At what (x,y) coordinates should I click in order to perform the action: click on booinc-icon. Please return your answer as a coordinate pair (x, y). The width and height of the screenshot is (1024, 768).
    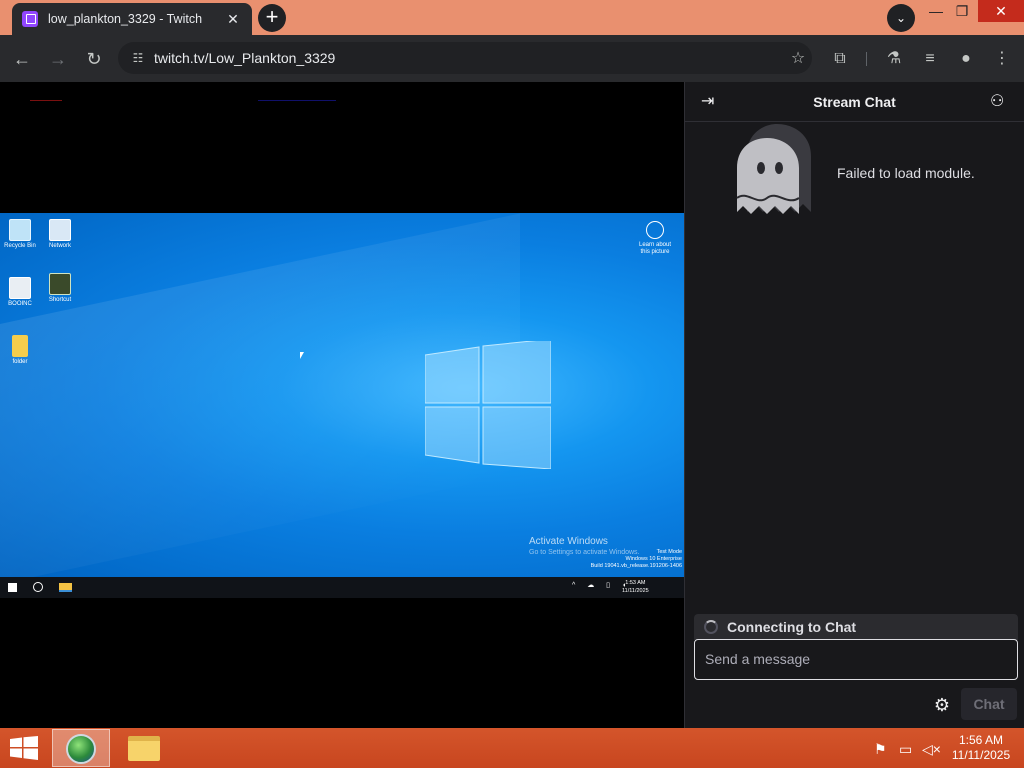
    Looking at the image, I should click on (20, 288).